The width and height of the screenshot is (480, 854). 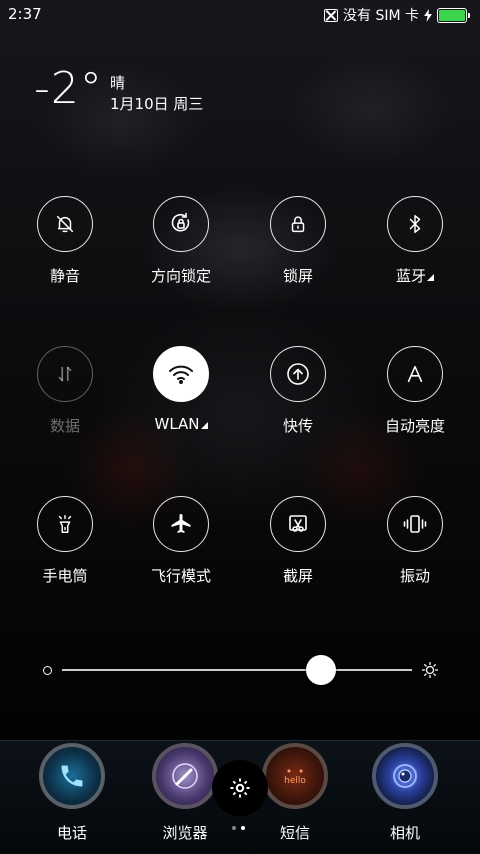 I want to click on browser-icon, so click(x=185, y=776).